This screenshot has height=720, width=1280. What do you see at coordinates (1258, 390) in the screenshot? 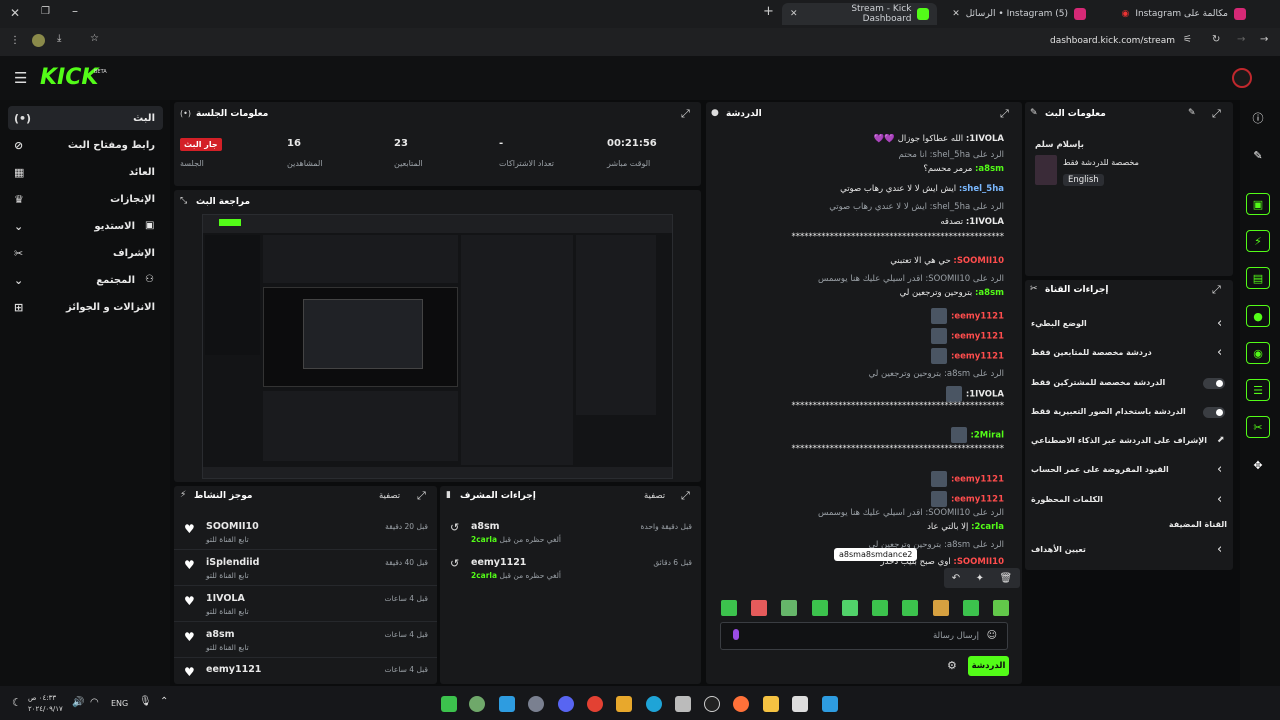
I see `layout-icon: ☰` at bounding box center [1258, 390].